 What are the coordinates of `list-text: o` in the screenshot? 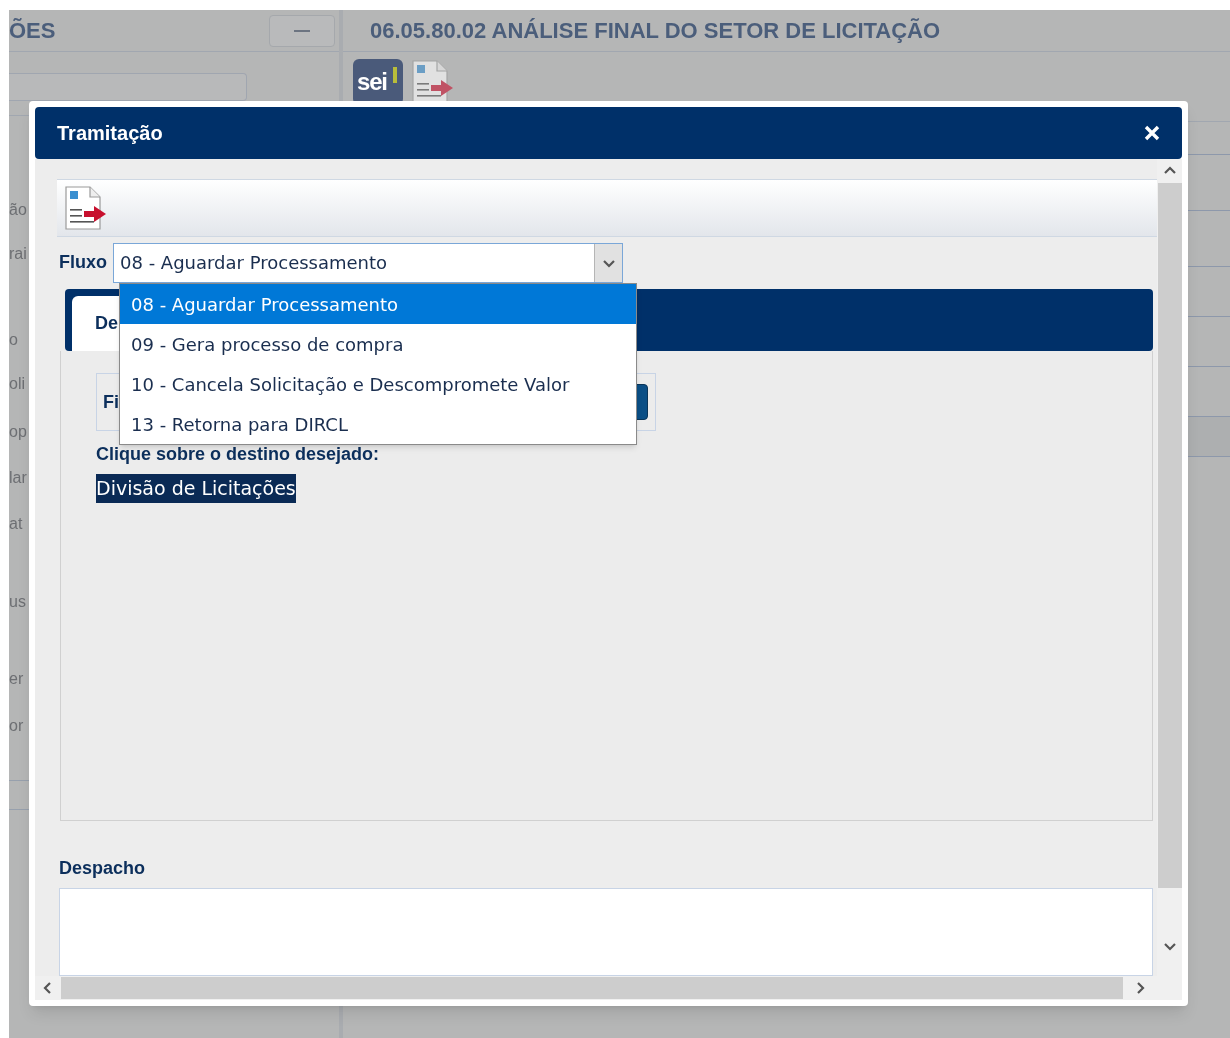 It's located at (14, 340).